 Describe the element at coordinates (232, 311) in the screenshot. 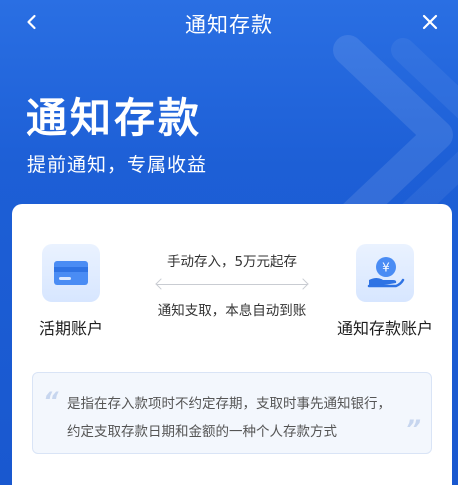

I see `withdraw-rule-text: 通知支取，本息自动到账` at that location.